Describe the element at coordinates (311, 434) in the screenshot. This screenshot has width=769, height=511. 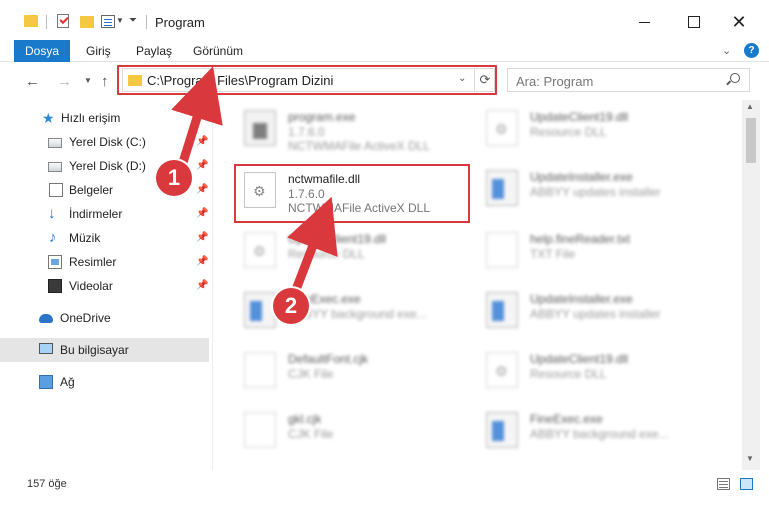
I see `file-description: CJK File` at that location.